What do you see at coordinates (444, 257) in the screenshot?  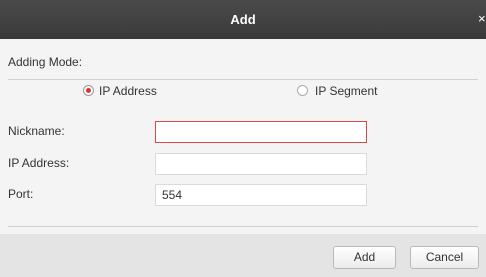 I see `cancel-button: Cancel` at bounding box center [444, 257].